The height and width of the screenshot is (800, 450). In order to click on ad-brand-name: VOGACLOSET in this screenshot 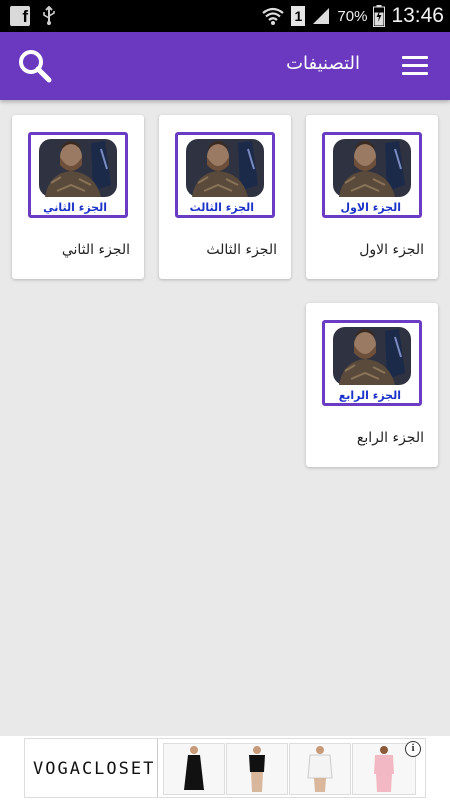, I will do `click(94, 769)`.